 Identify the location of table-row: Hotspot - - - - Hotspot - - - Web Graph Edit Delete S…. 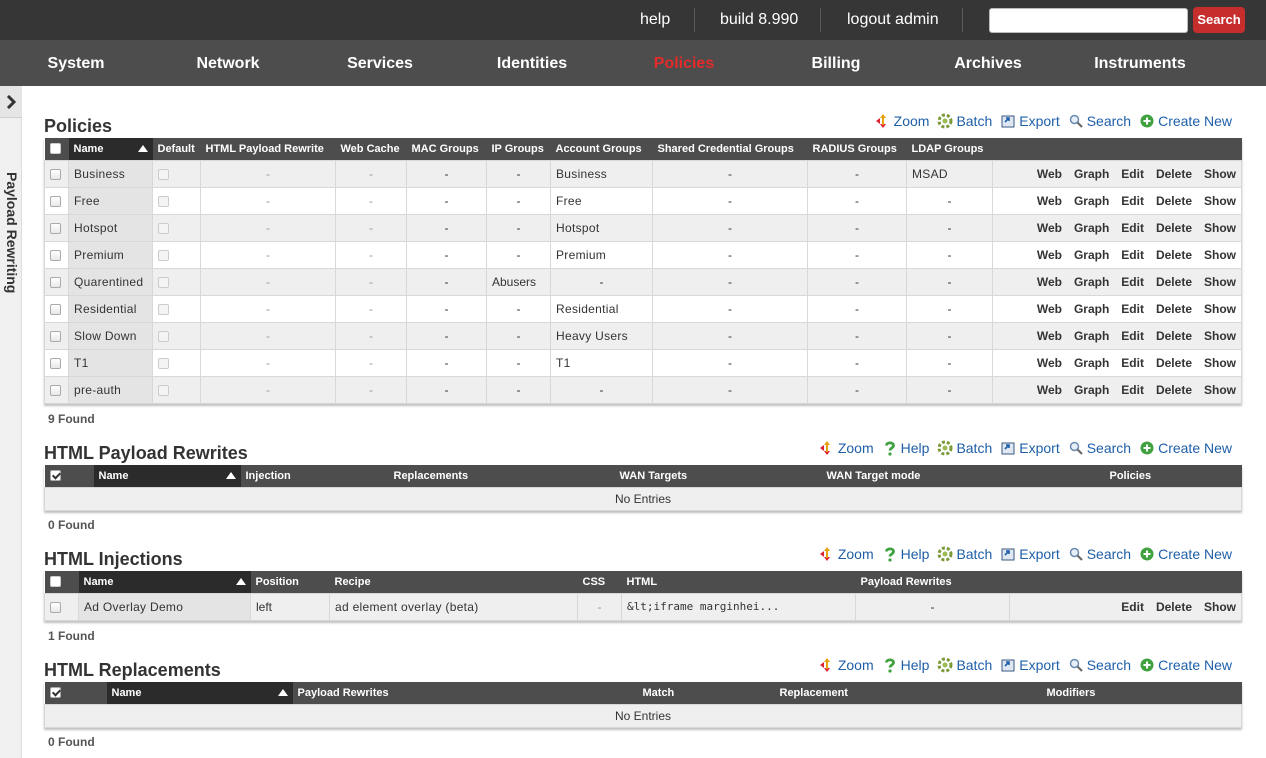
(643, 227).